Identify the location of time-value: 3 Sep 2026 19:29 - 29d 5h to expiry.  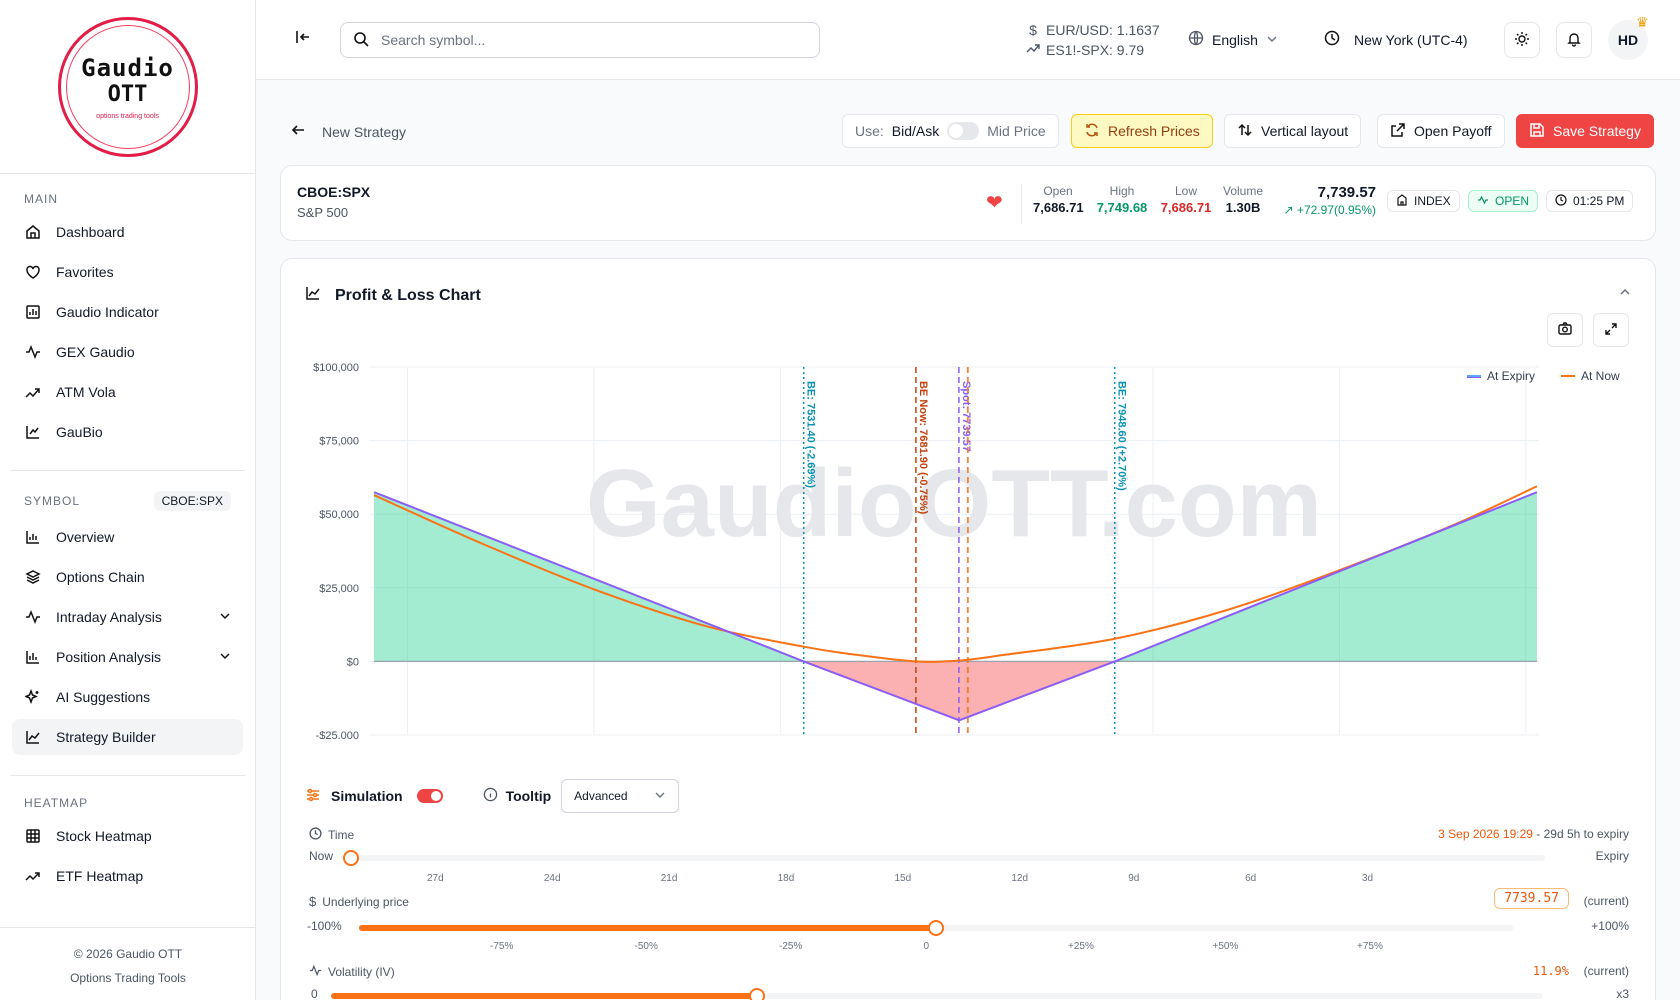
(1533, 834).